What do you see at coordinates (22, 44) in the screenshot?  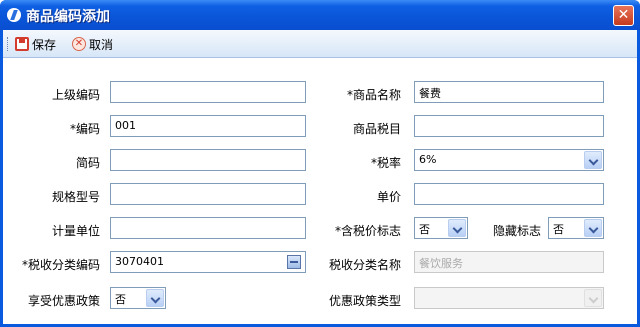 I see `save-icon` at bounding box center [22, 44].